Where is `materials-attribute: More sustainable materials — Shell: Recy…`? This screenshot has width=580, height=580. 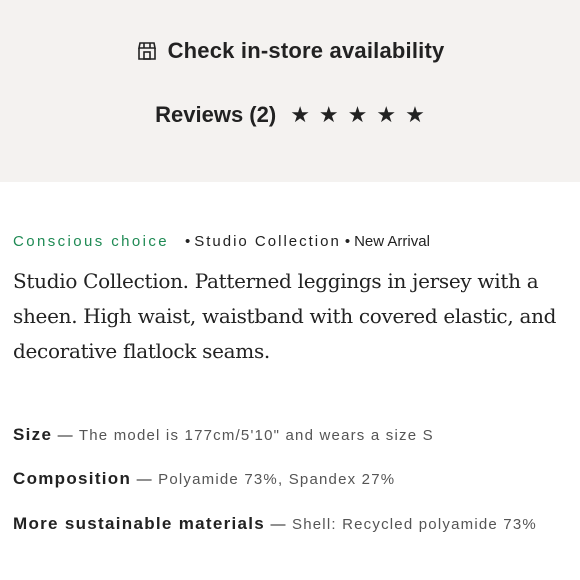 materials-attribute: More sustainable materials — Shell: Recy… is located at coordinates (293, 524).